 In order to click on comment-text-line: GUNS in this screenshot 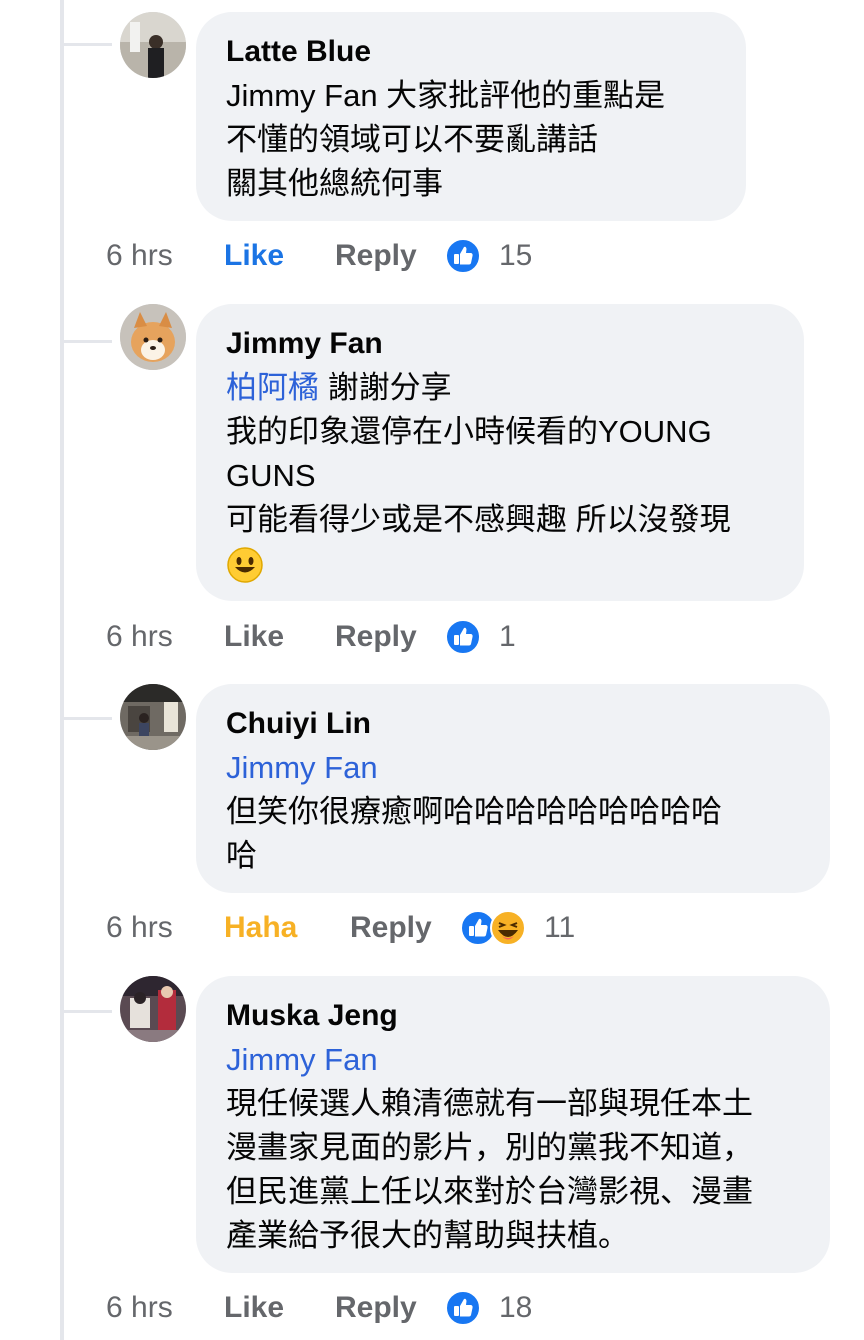, I will do `click(271, 475)`.